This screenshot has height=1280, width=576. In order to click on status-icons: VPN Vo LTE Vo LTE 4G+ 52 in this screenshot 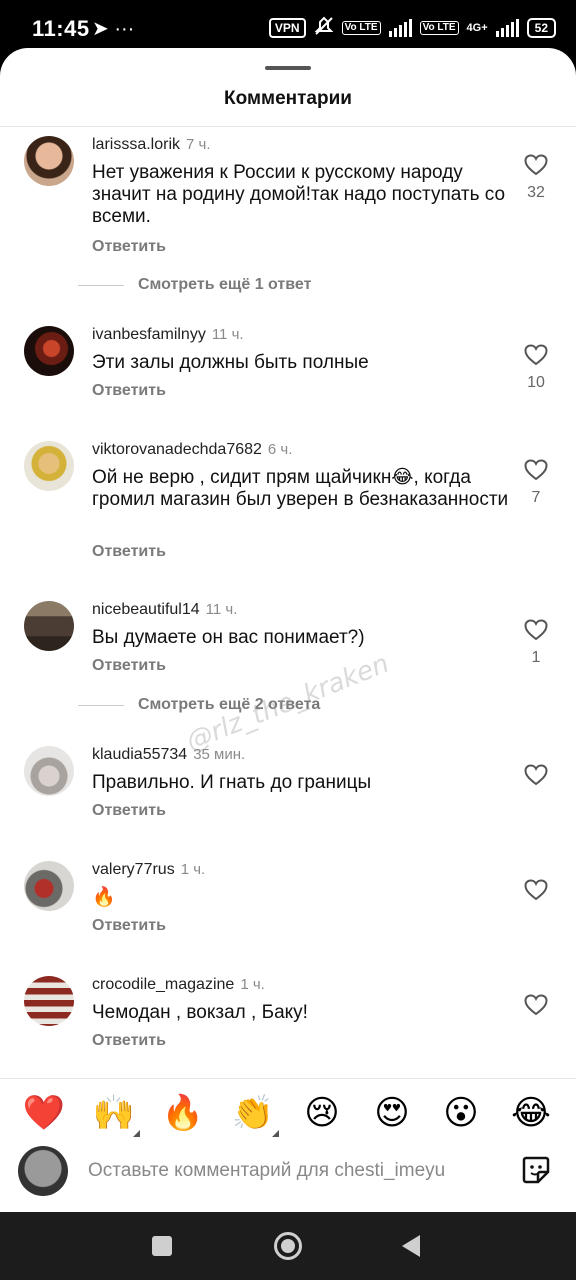, I will do `click(412, 27)`.